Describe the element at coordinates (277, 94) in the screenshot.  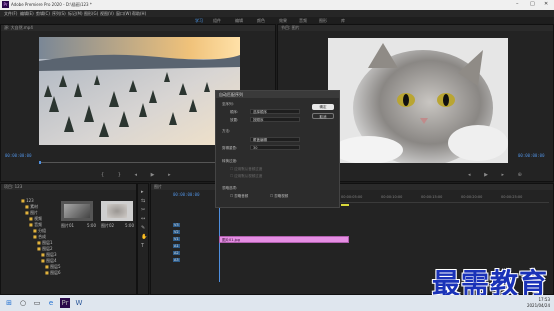
I see `dialog-title: 自动匹配序列` at that location.